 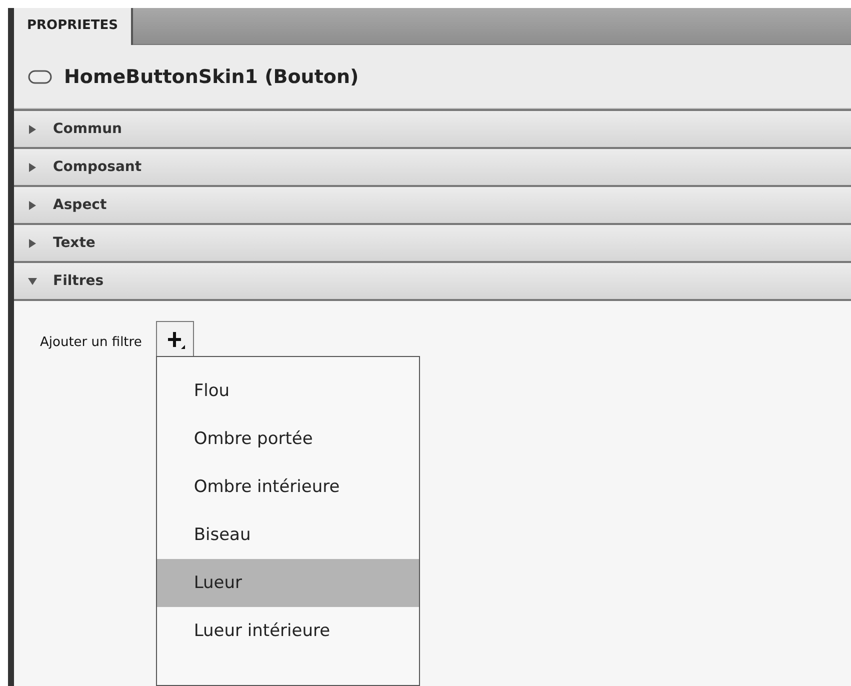 What do you see at coordinates (40, 77) in the screenshot?
I see `button-icon` at bounding box center [40, 77].